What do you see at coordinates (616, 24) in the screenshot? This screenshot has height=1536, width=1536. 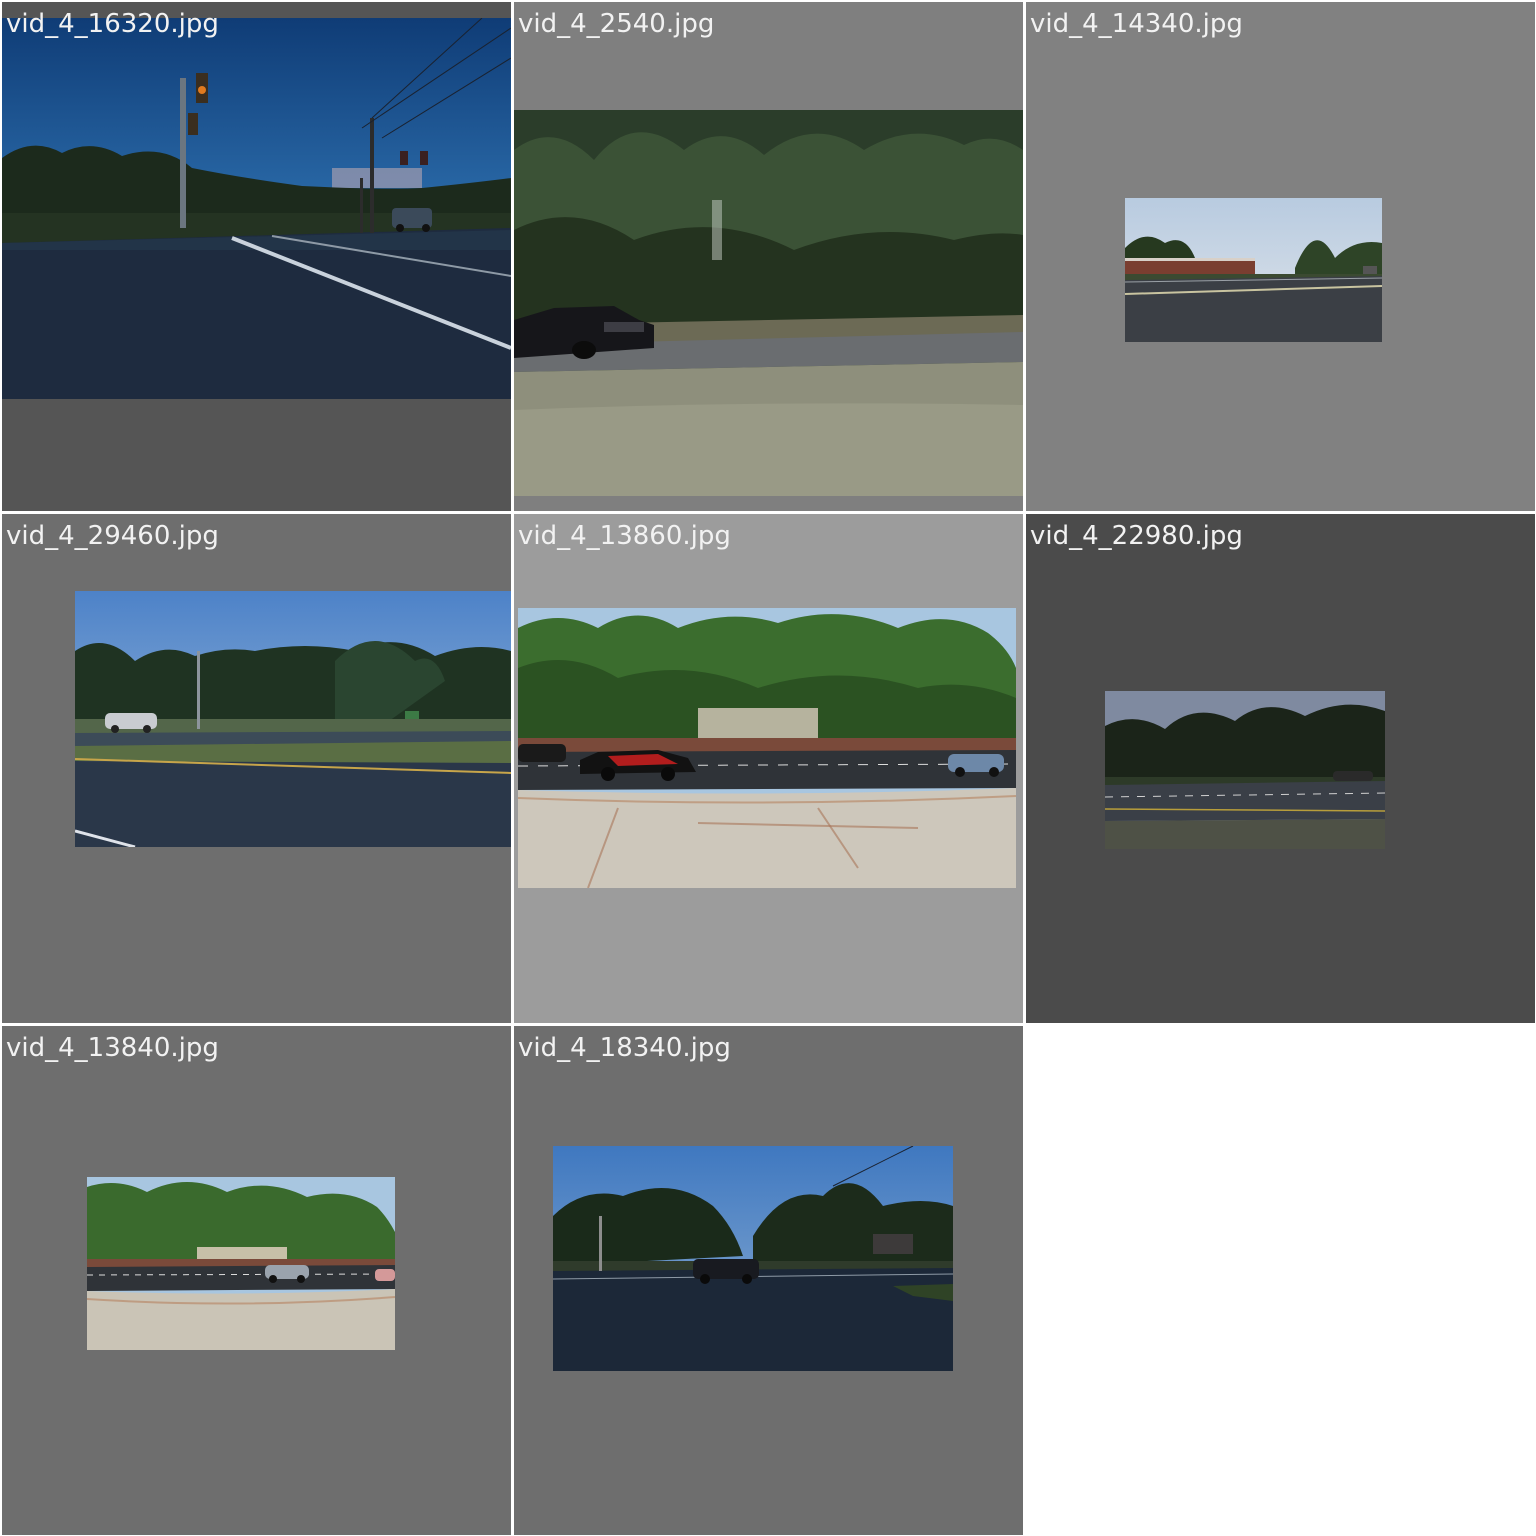 I see `filename-label: vid_4_2540.jpg` at bounding box center [616, 24].